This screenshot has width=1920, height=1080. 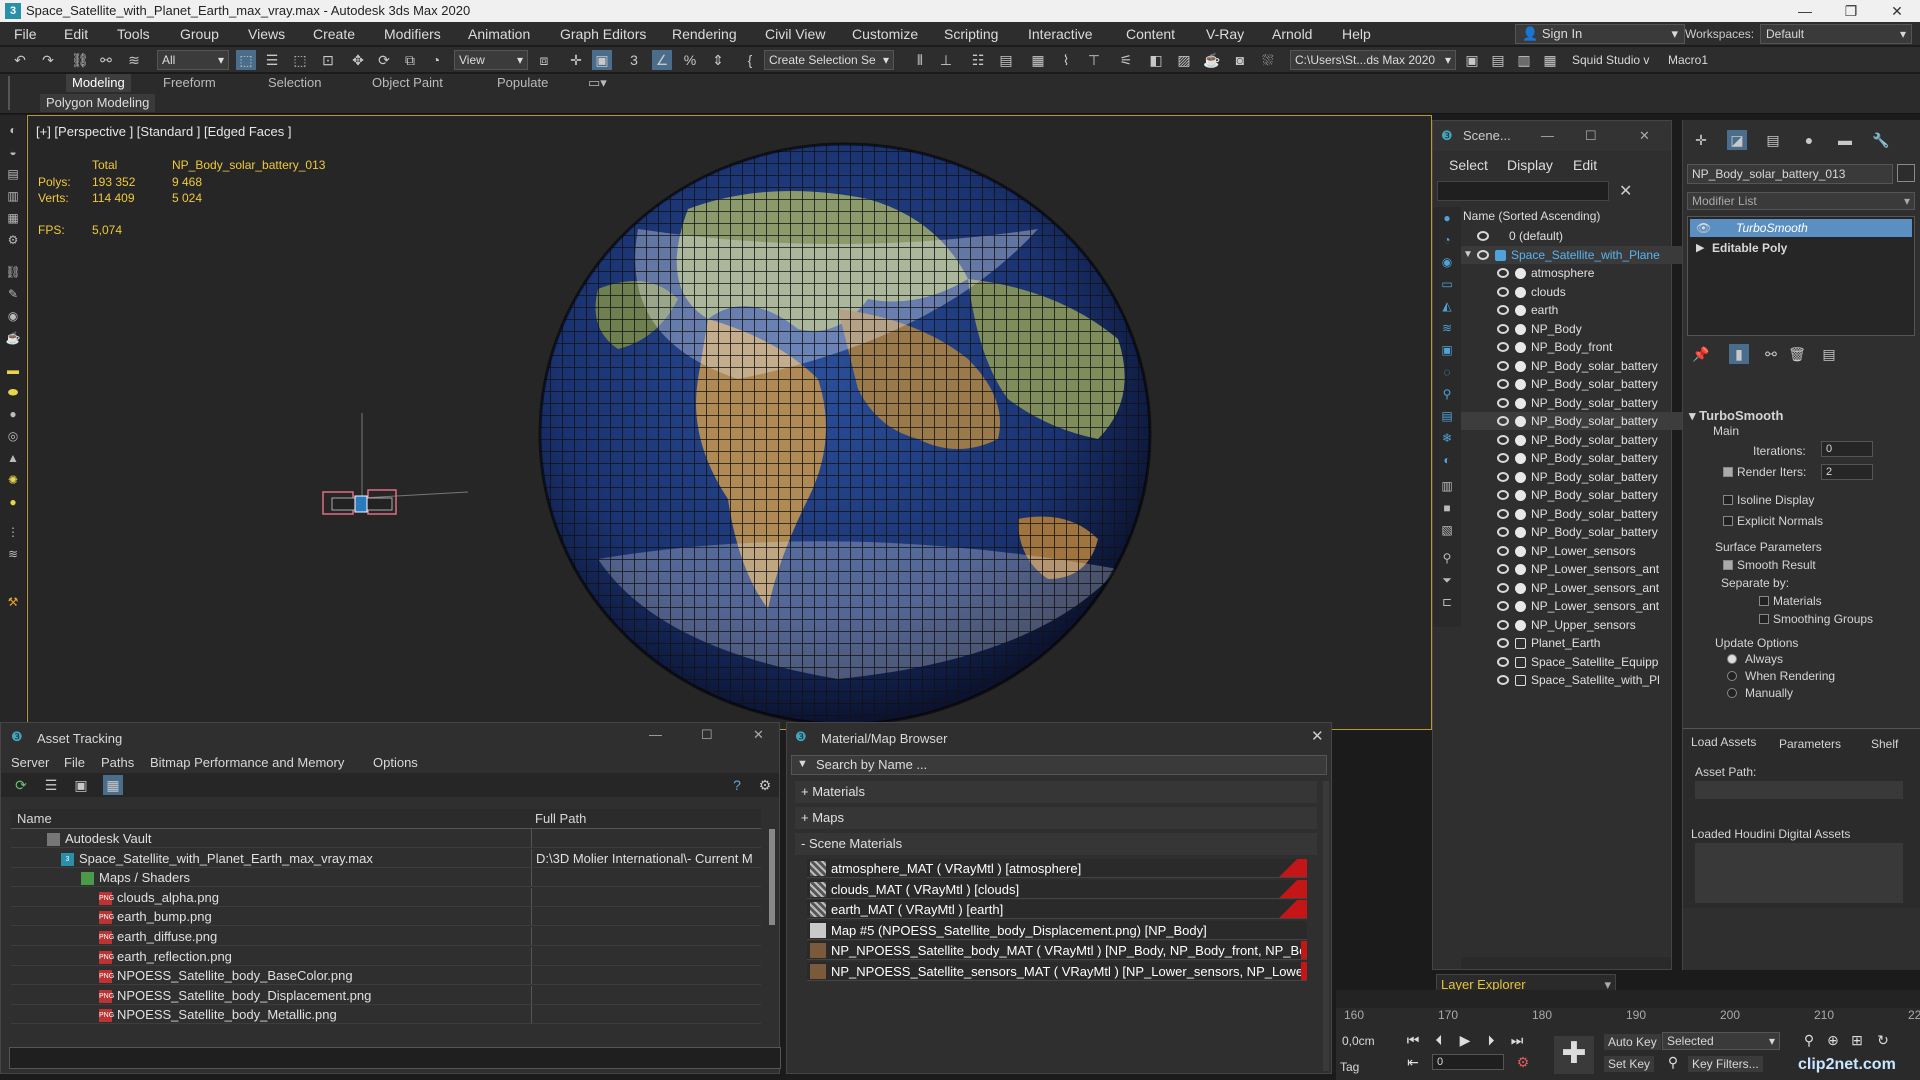 What do you see at coordinates (408, 473) in the screenshot?
I see `satellite-model` at bounding box center [408, 473].